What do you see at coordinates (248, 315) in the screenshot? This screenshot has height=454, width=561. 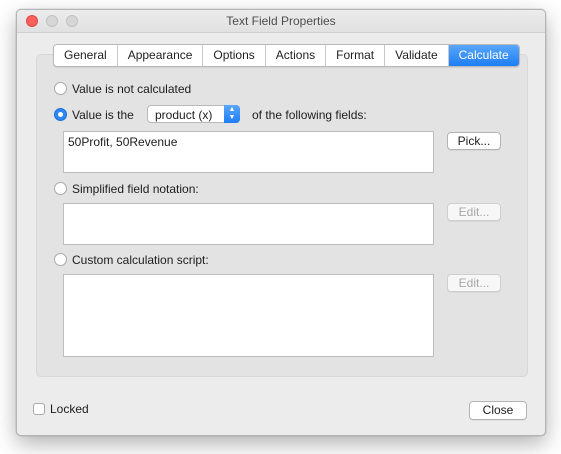 I see `custom-script-input` at bounding box center [248, 315].